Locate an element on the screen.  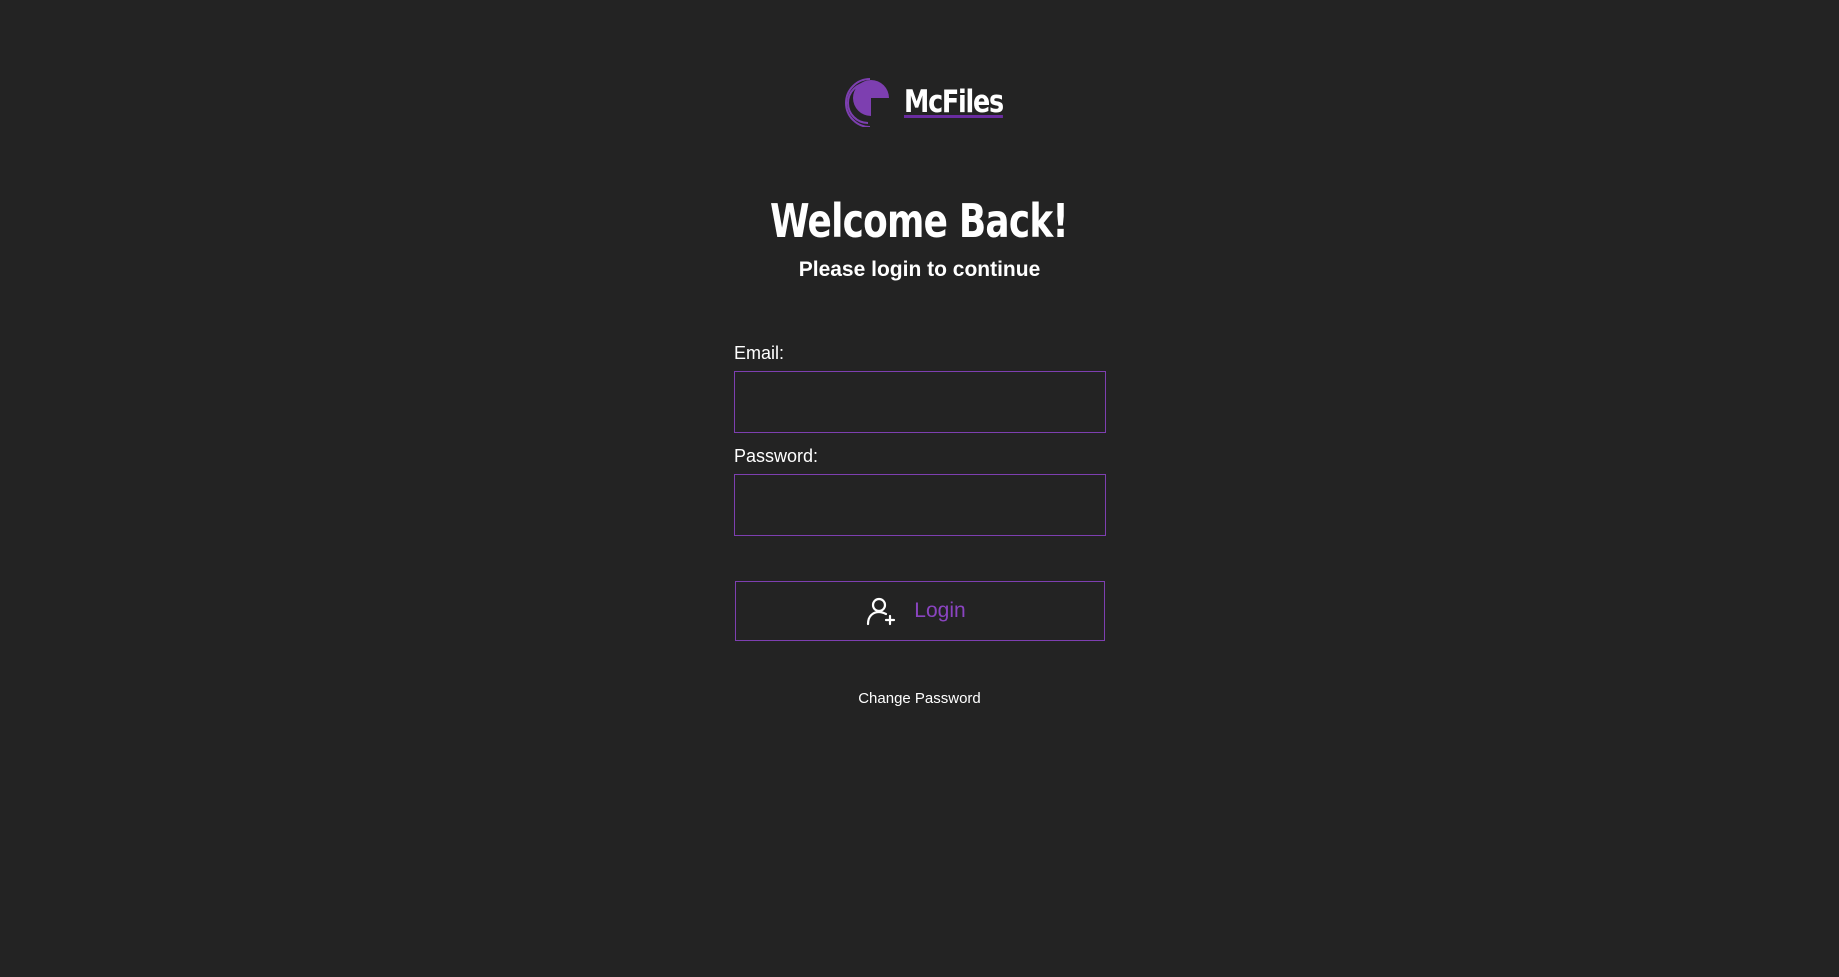
page-title: Welcome Back! is located at coordinates (920, 221).